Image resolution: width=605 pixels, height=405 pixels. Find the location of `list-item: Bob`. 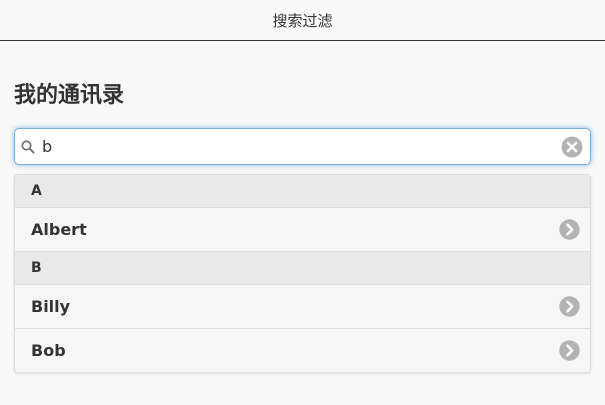

list-item: Bob is located at coordinates (302, 350).